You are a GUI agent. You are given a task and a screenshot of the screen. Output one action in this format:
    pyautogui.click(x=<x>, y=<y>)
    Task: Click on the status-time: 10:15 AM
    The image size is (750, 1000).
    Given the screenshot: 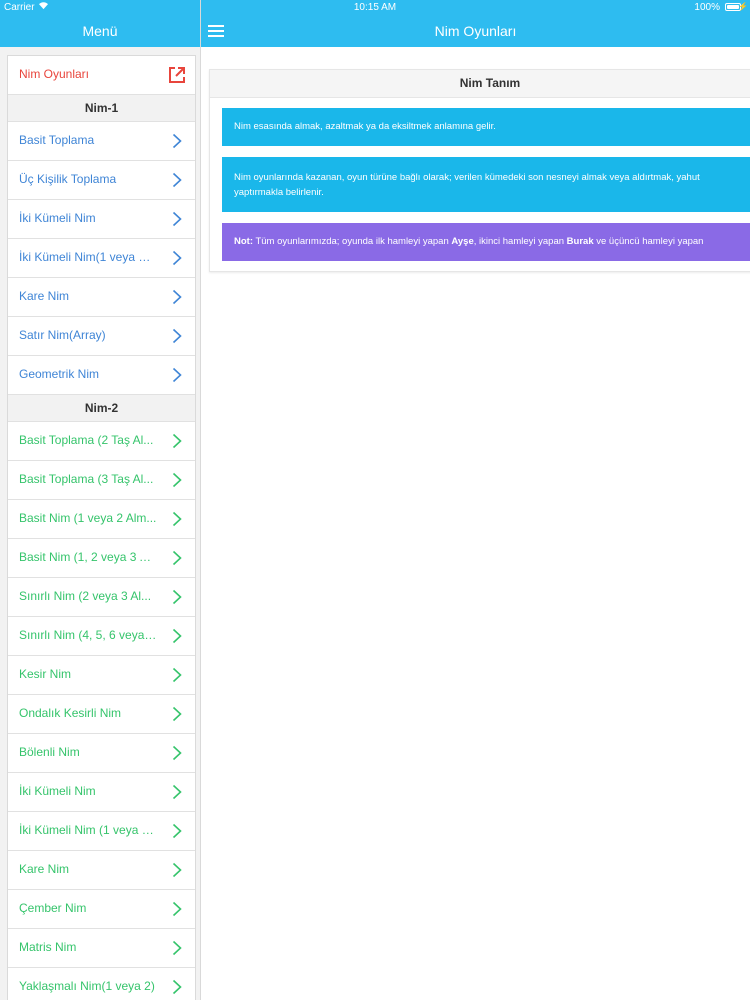 What is the action you would take?
    pyautogui.click(x=375, y=7)
    